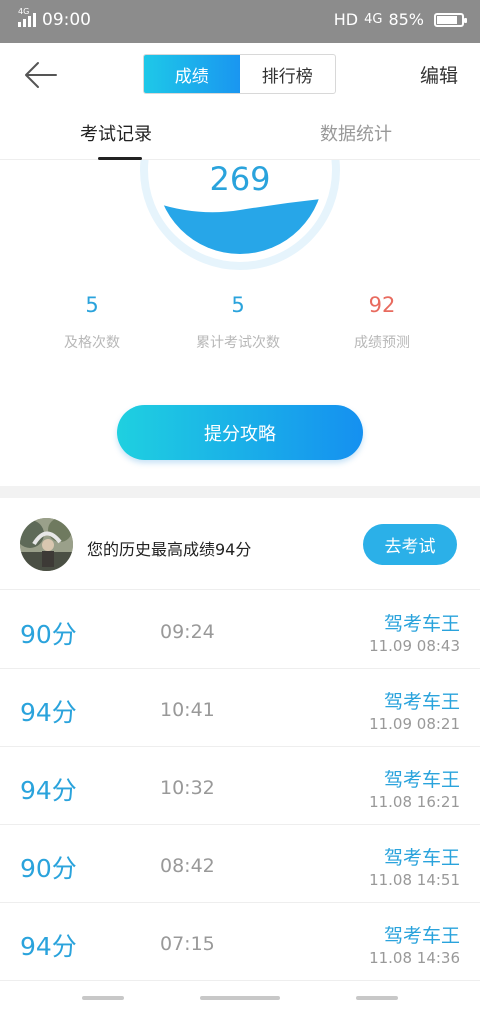 This screenshot has width=480, height=1013. What do you see at coordinates (116, 133) in the screenshot?
I see `tab-exam-records: 考试记录` at bounding box center [116, 133].